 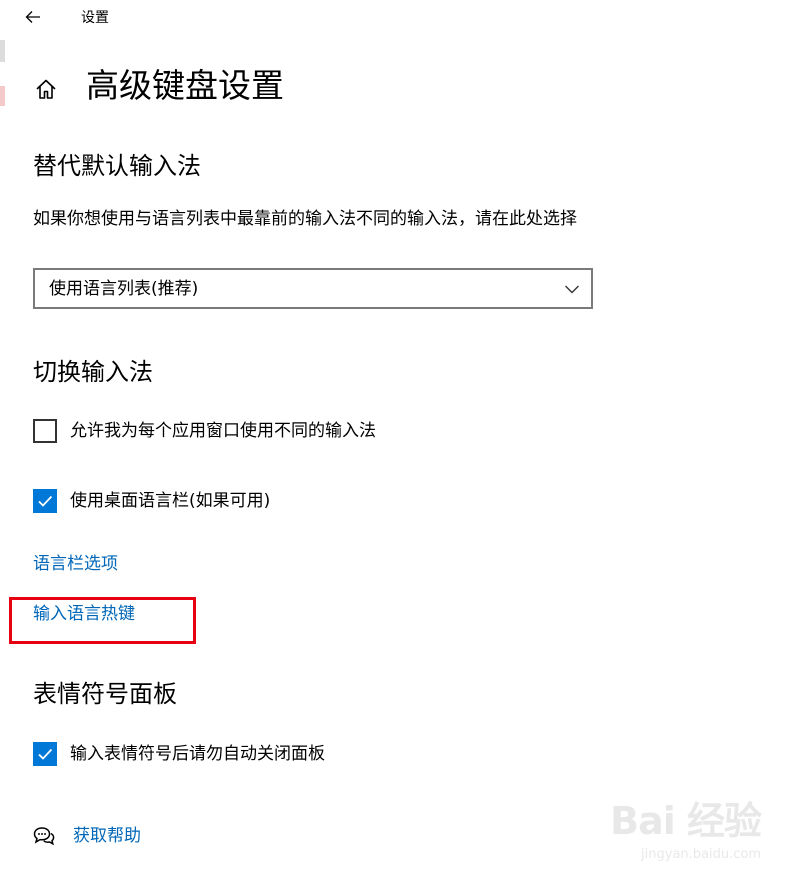 I want to click on get-help-label: 获取帮助, so click(x=107, y=836).